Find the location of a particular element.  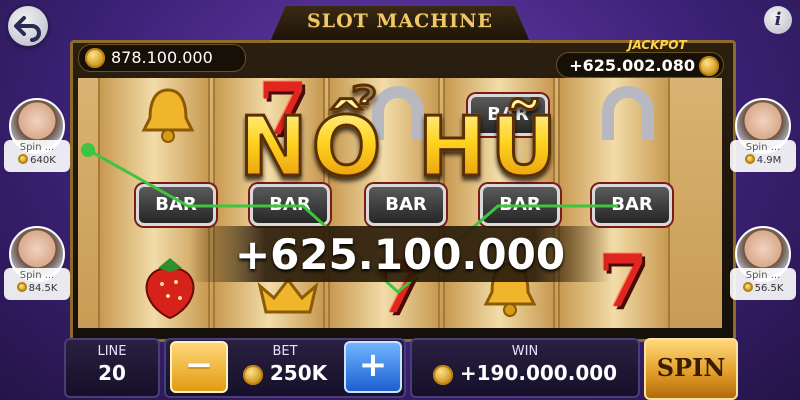

win-value: +190.000.000 is located at coordinates (538, 373).